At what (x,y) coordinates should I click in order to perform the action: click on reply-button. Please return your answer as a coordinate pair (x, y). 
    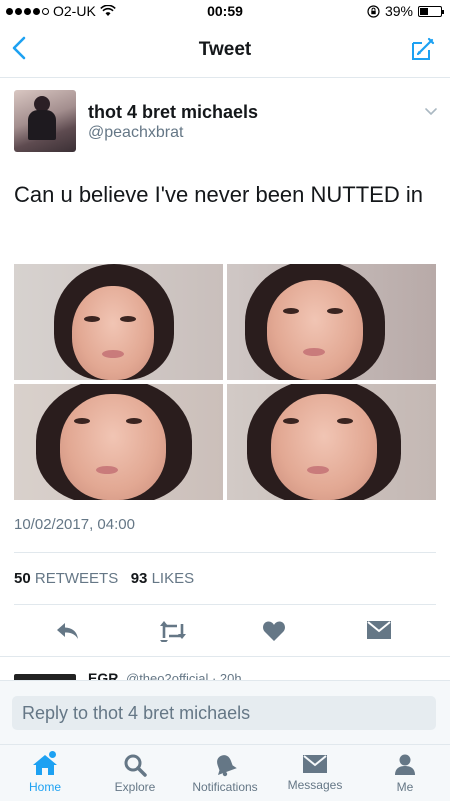
    Looking at the image, I should click on (67, 633).